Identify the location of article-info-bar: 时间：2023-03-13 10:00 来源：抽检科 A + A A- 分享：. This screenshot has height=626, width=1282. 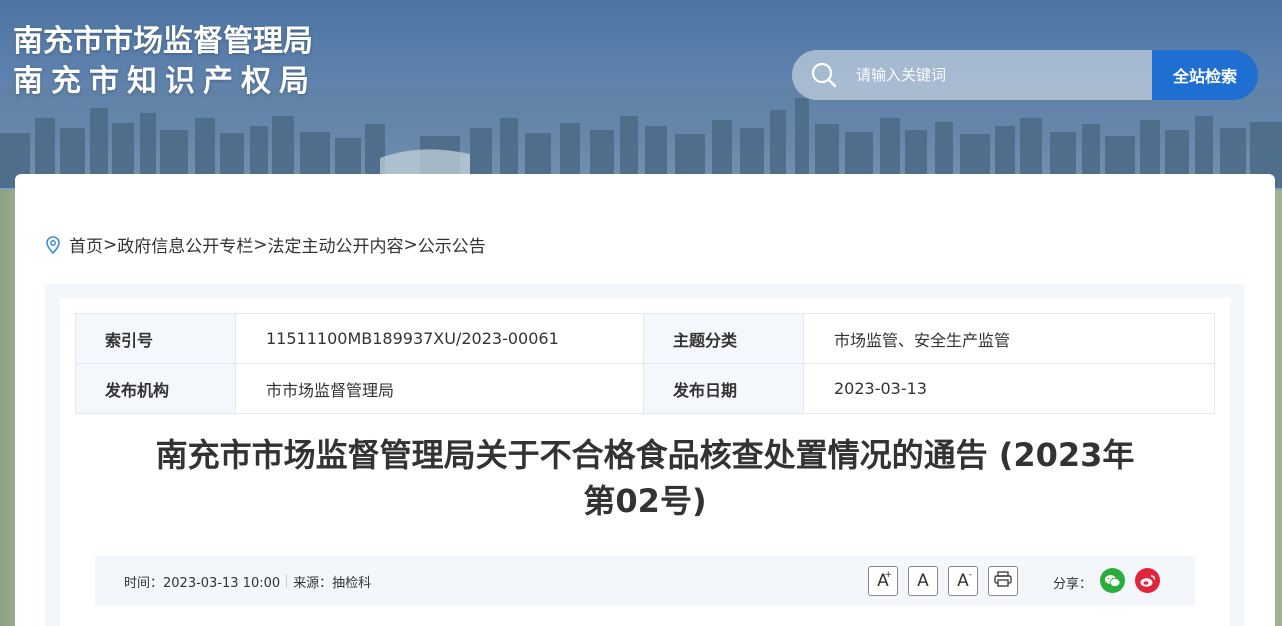
(645, 581).